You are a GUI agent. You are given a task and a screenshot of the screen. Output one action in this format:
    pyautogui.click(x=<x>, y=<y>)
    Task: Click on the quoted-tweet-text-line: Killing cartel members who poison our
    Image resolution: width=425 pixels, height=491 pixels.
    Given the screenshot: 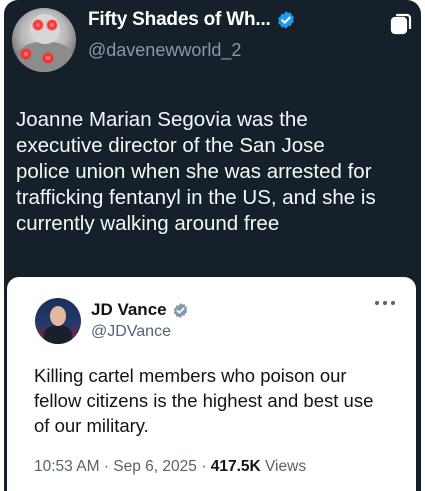 What is the action you would take?
    pyautogui.click(x=190, y=375)
    